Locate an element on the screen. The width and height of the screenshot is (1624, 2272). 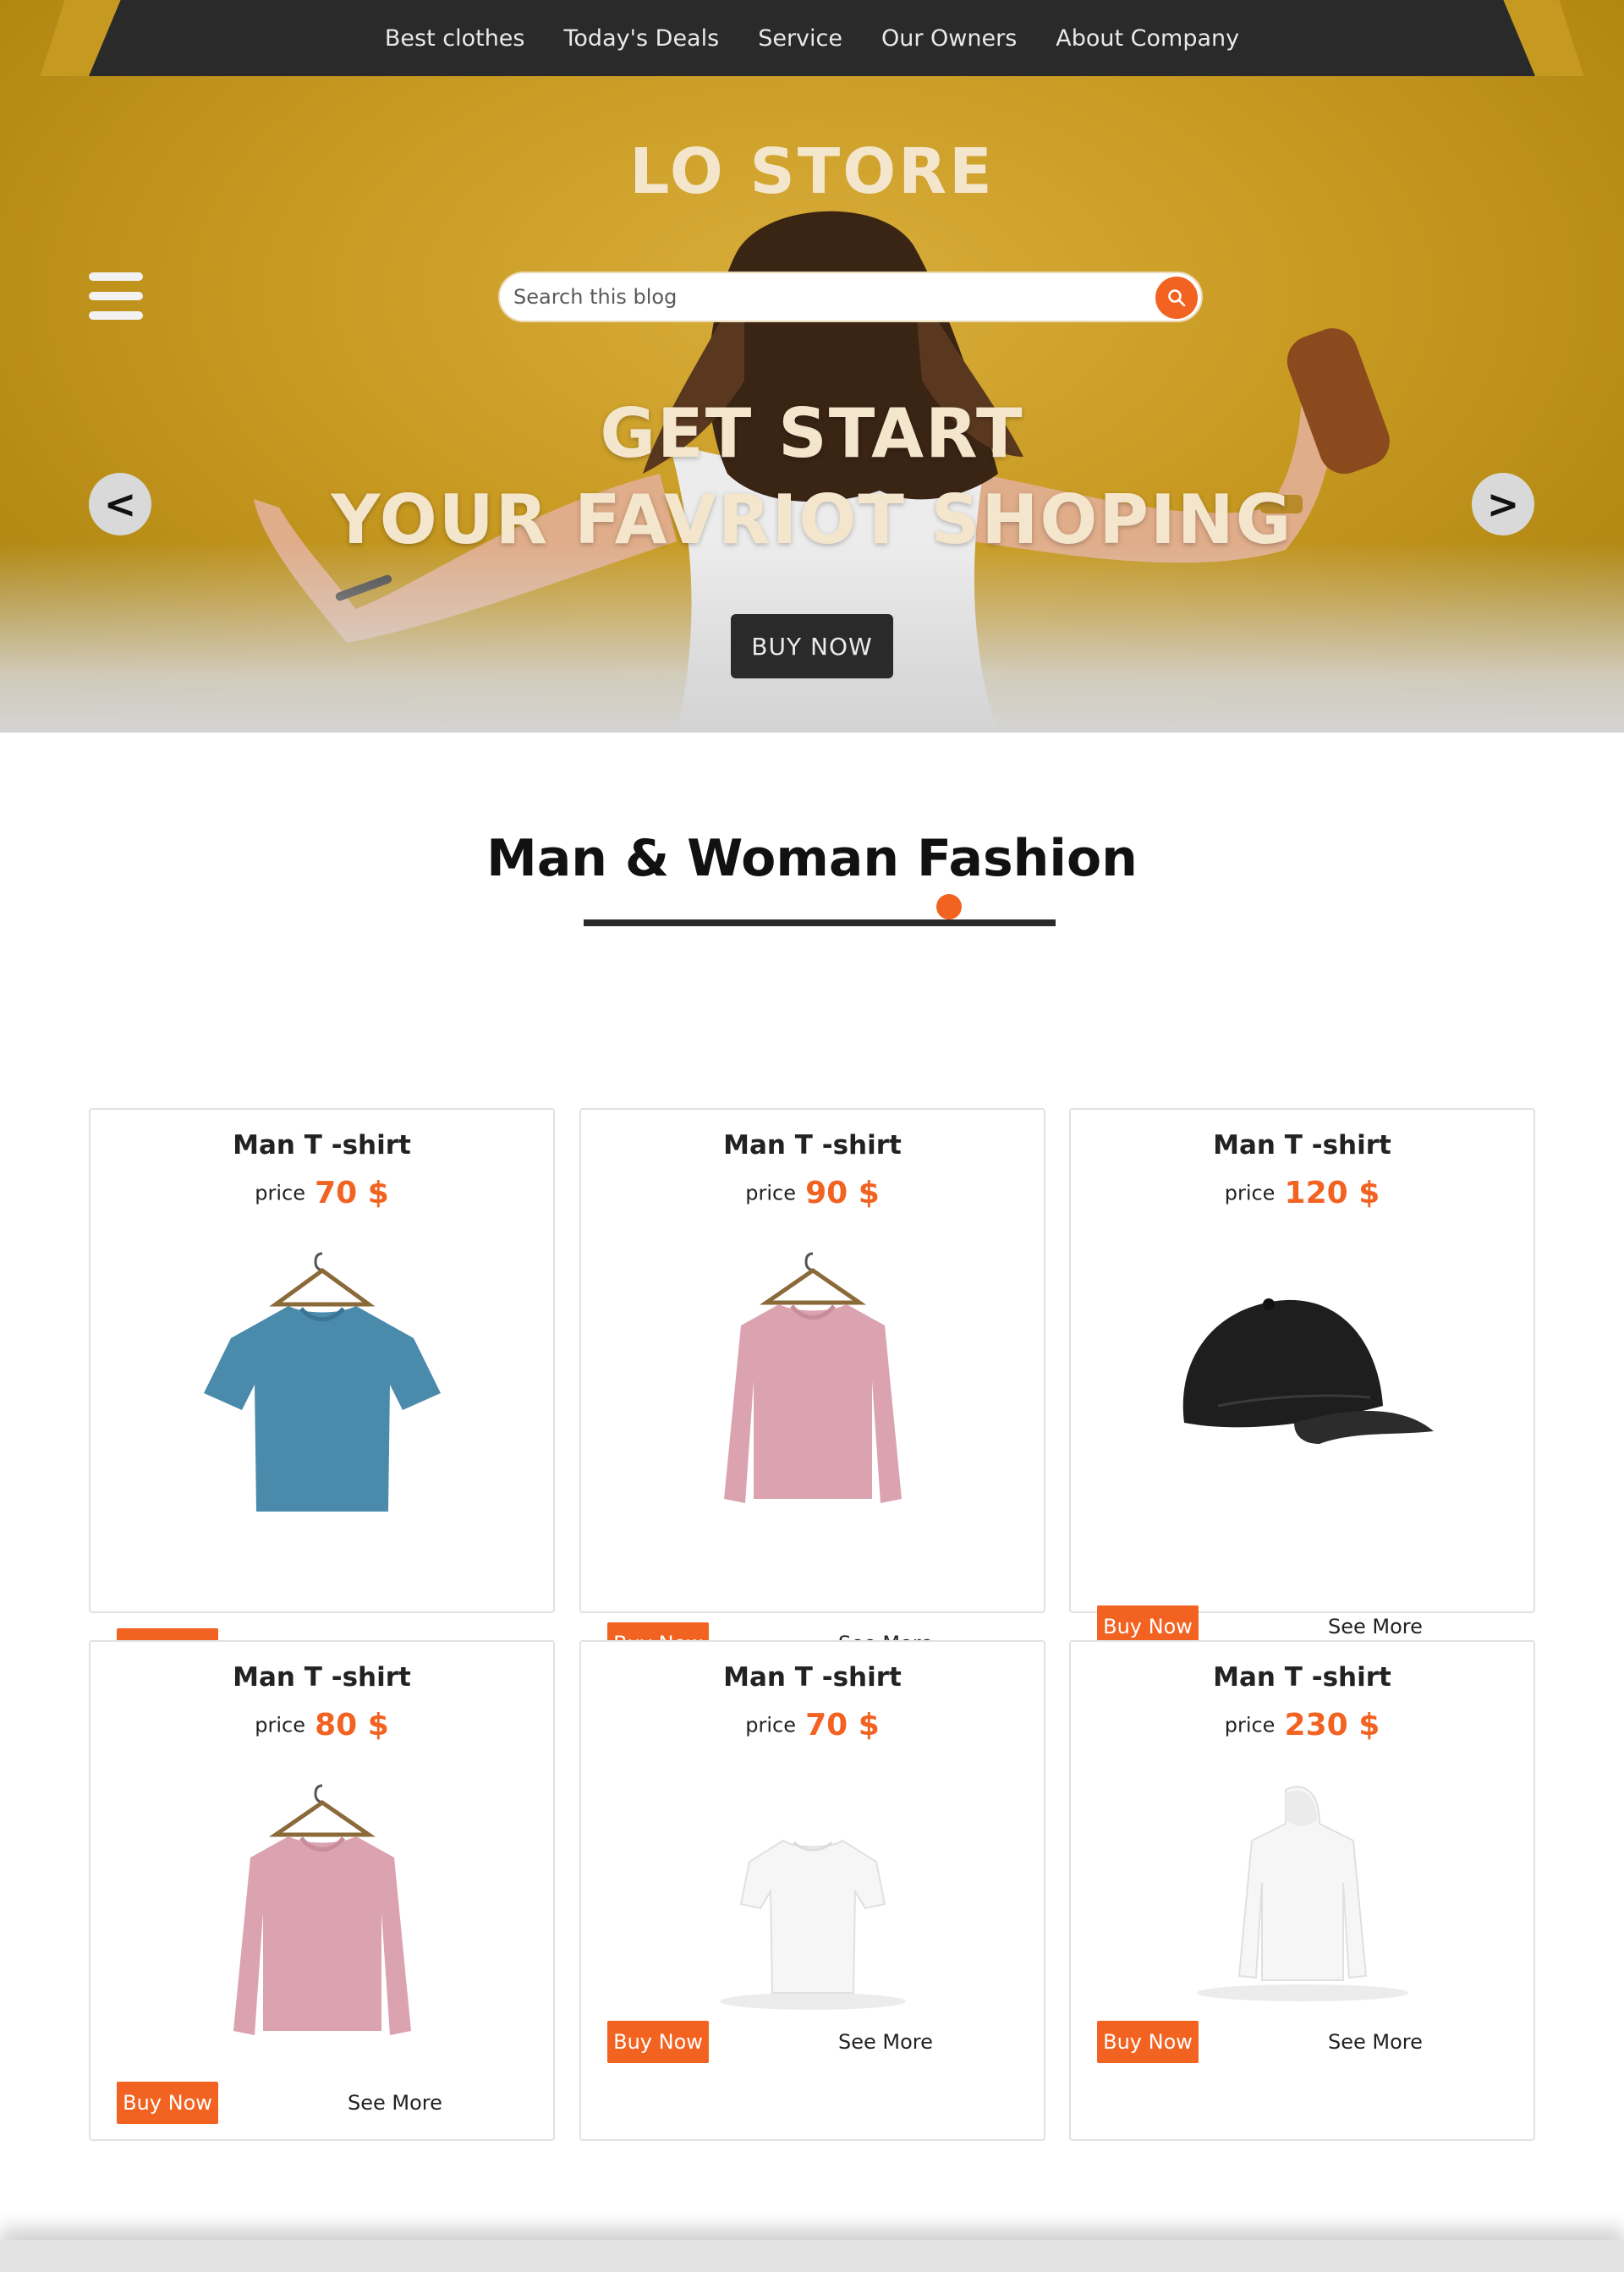
blue-tshirt-icon is located at coordinates (322, 1382).